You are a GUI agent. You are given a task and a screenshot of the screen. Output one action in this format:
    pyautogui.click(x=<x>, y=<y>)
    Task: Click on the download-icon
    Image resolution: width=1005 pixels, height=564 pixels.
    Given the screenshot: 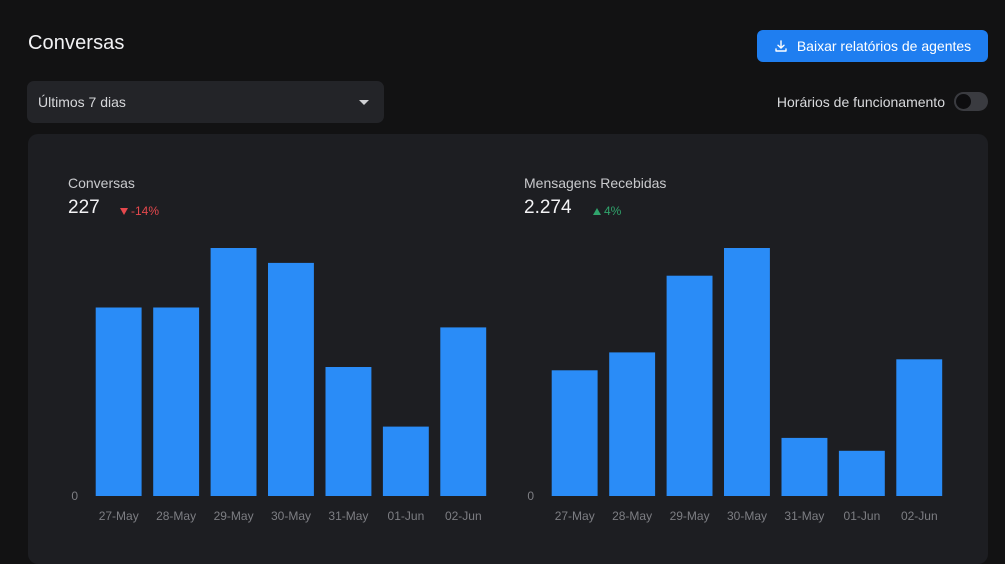 What is the action you would take?
    pyautogui.click(x=781, y=46)
    